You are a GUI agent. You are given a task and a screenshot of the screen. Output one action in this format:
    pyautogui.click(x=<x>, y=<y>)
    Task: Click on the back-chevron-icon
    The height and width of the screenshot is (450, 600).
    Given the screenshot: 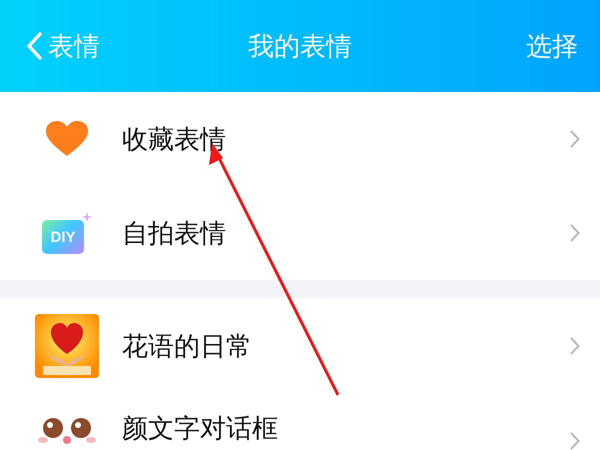 What is the action you would take?
    pyautogui.click(x=34, y=46)
    